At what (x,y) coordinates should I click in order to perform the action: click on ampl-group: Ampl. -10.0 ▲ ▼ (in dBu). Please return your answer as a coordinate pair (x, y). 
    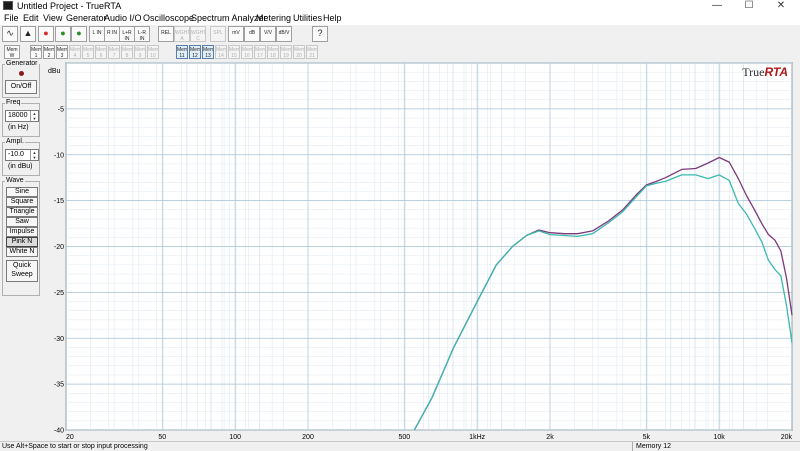
    Looking at the image, I should click on (21, 156).